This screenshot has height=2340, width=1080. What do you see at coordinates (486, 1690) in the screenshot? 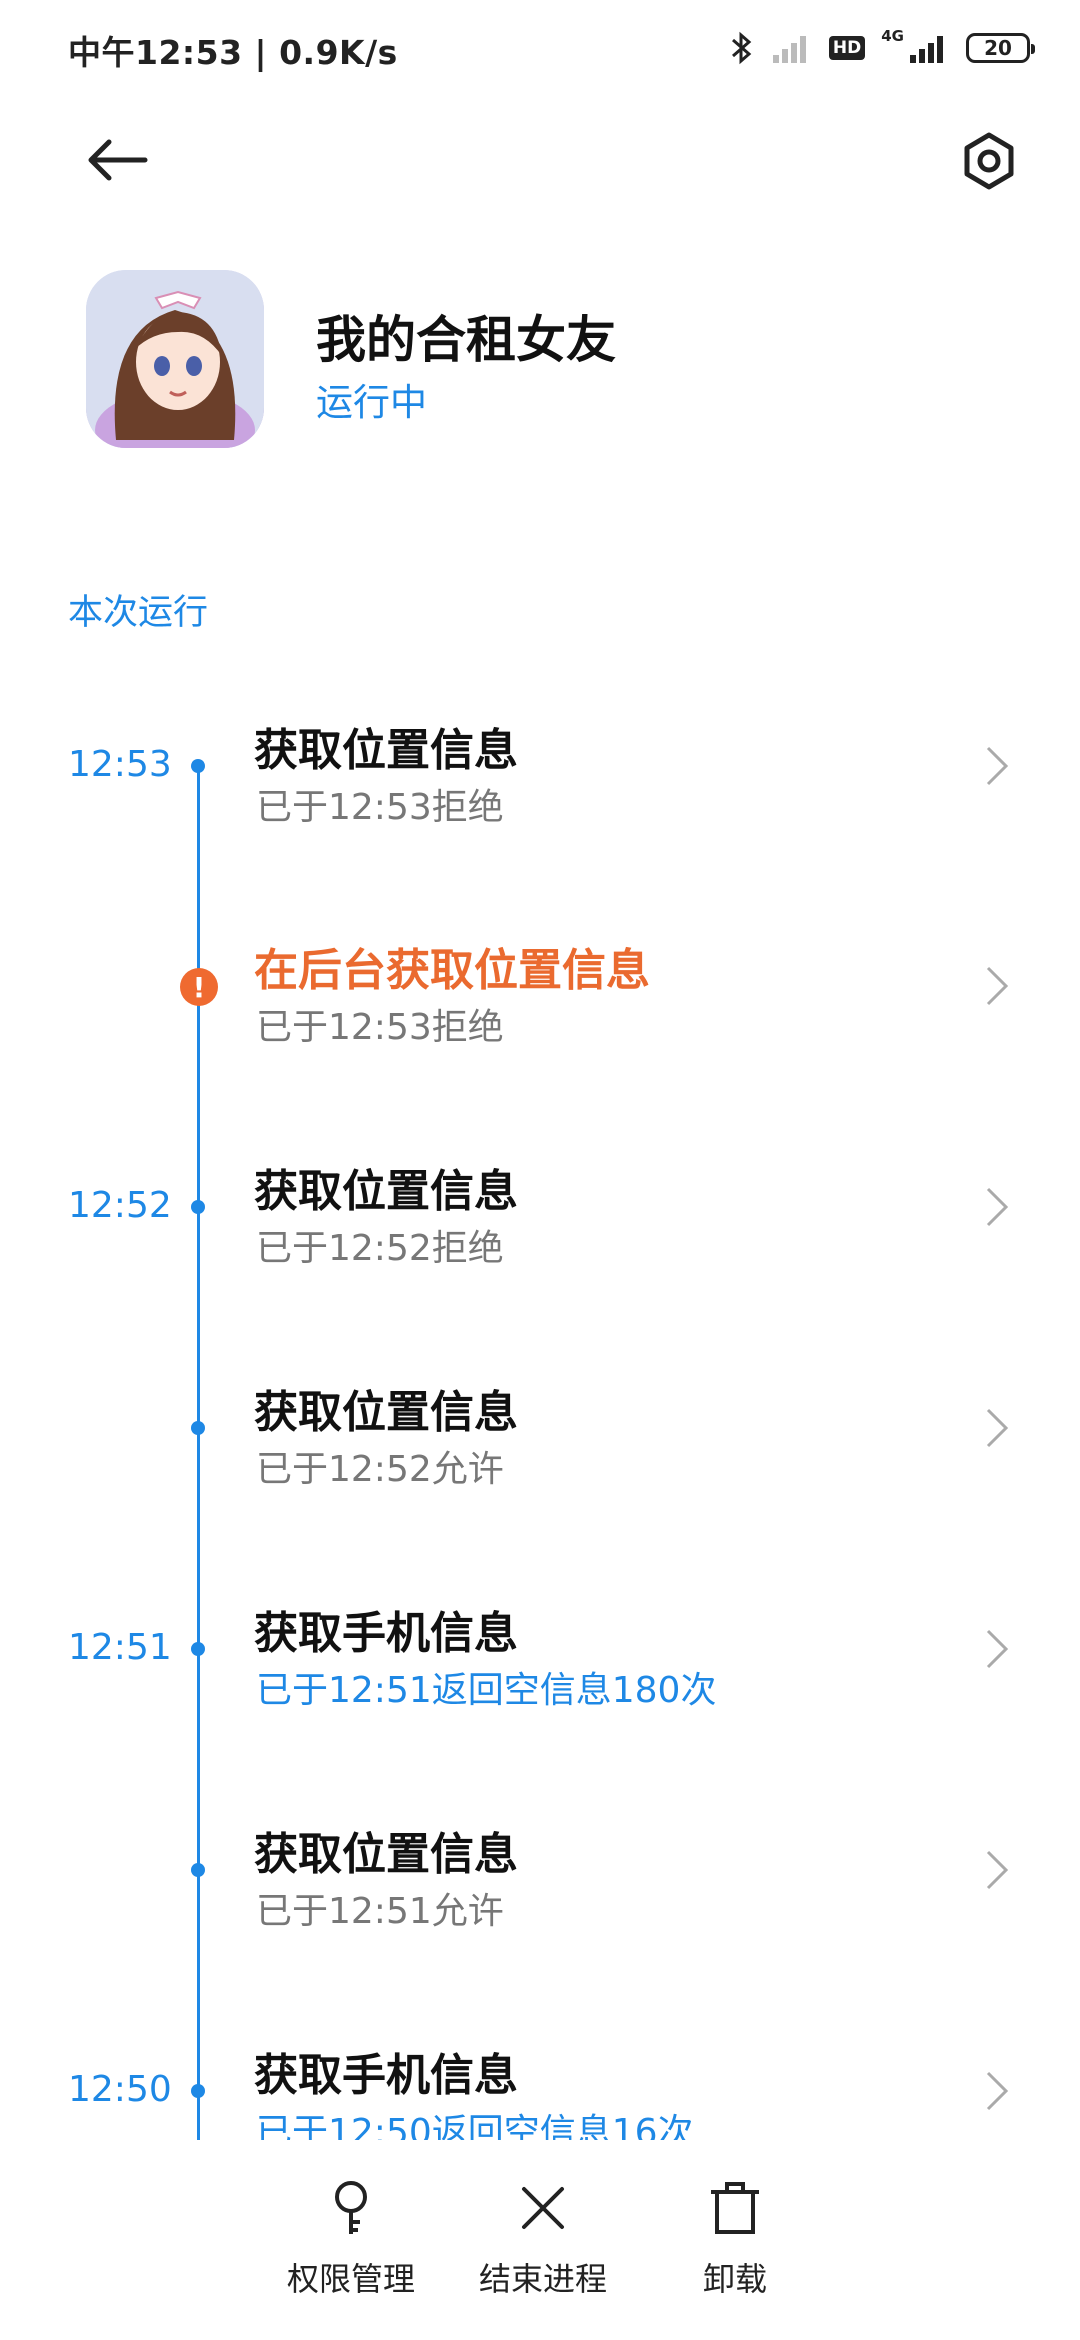
I see `timeline-subtitle: 已于12:51返回空信息180次` at bounding box center [486, 1690].